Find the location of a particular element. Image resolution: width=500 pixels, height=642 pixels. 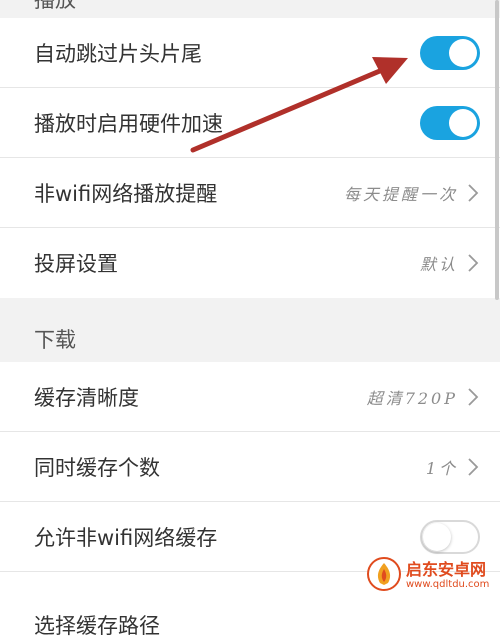

setting-value: 1个 is located at coordinates (441, 468).